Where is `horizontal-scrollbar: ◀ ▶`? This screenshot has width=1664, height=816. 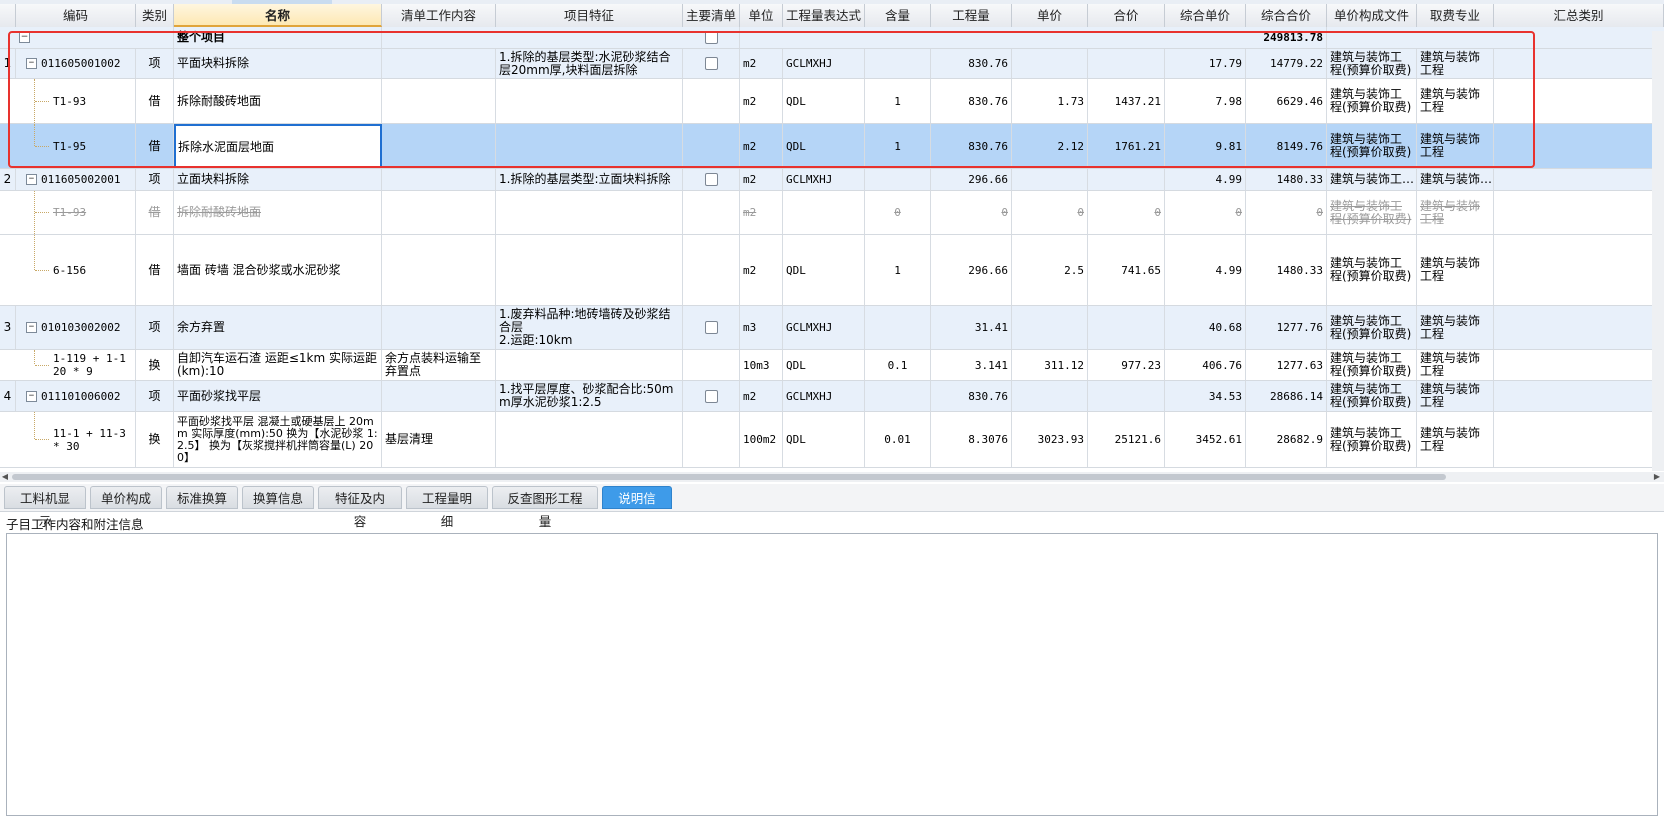 horizontal-scrollbar: ◀ ▶ is located at coordinates (832, 477).